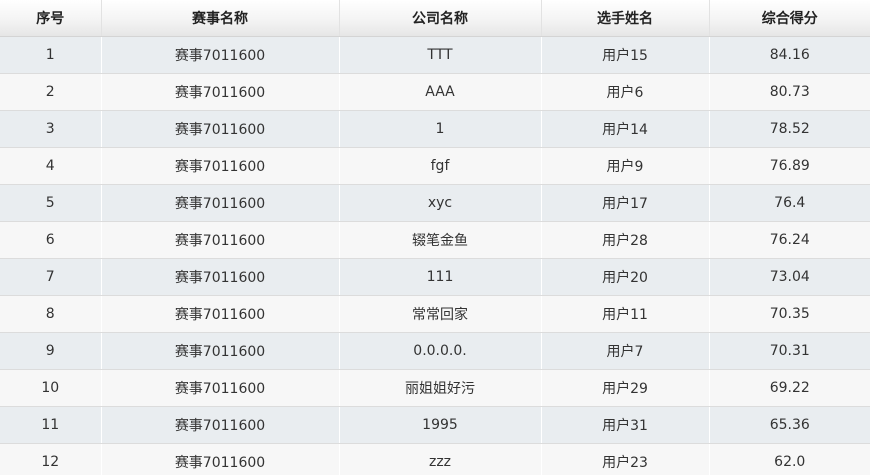 The height and width of the screenshot is (475, 870). I want to click on cell-player-name: 用户7, so click(625, 351).